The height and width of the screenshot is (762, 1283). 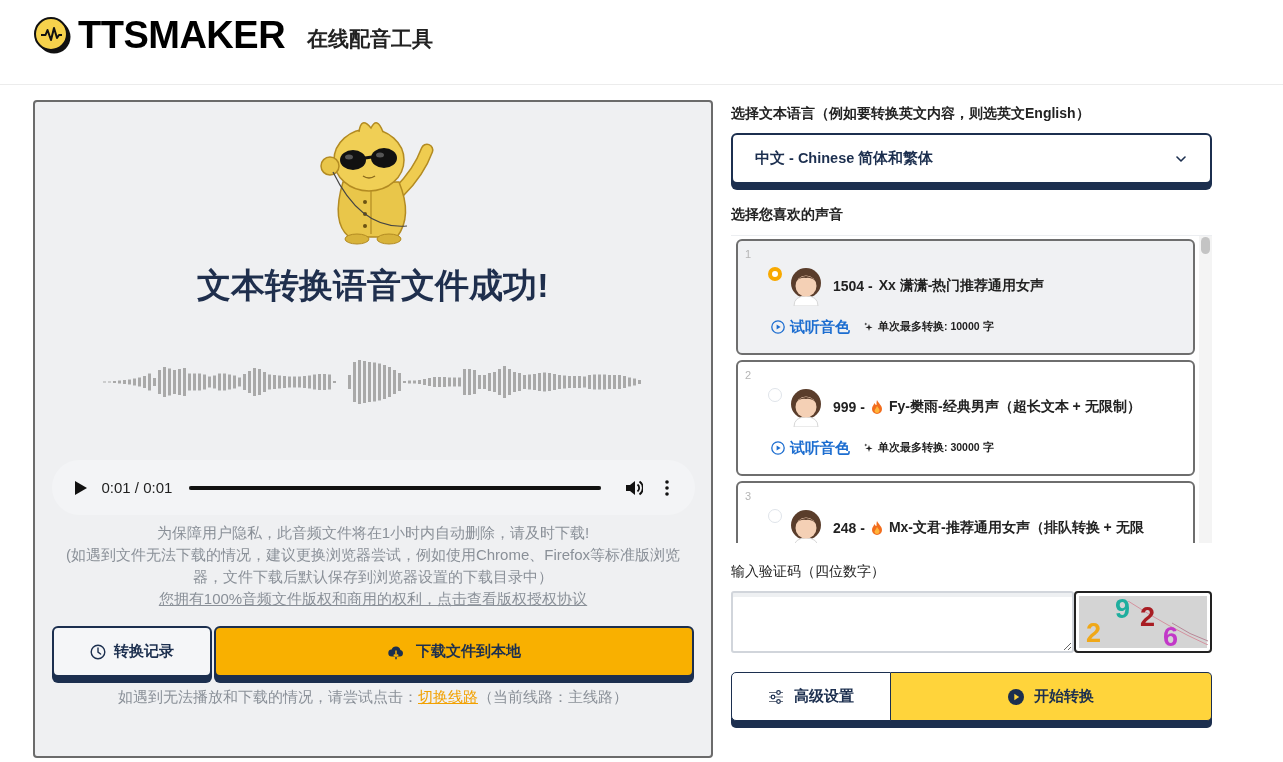 I want to click on captcha-input, so click(x=902, y=622).